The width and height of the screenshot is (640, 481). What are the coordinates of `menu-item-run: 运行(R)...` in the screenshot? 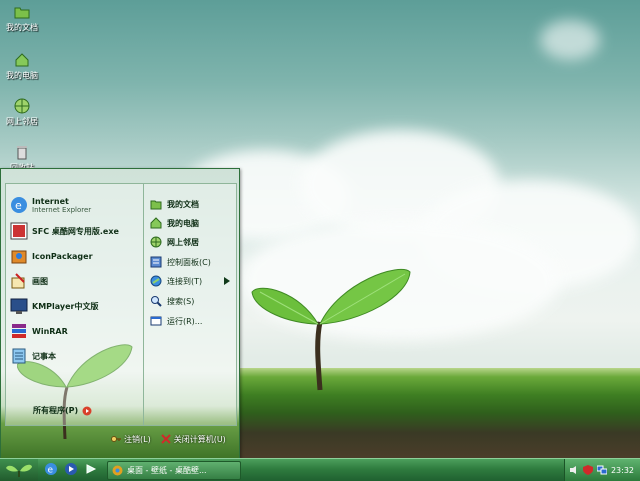 It's located at (176, 321).